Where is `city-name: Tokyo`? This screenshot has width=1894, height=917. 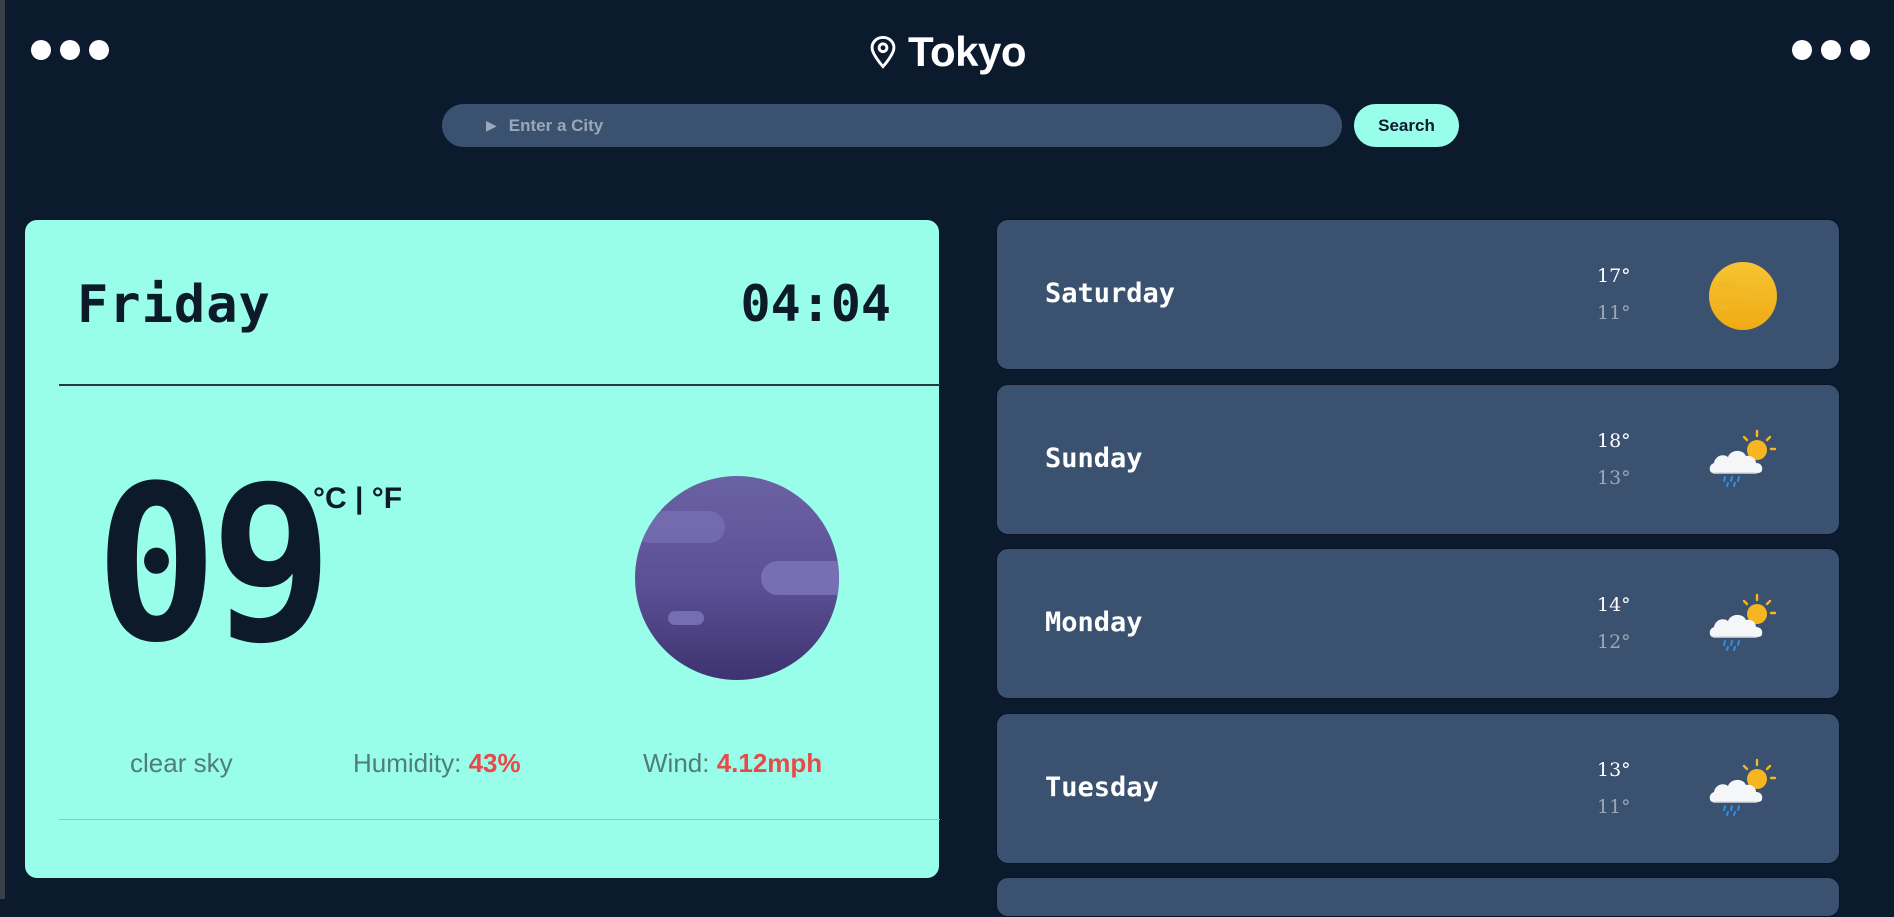 city-name: Tokyo is located at coordinates (967, 51).